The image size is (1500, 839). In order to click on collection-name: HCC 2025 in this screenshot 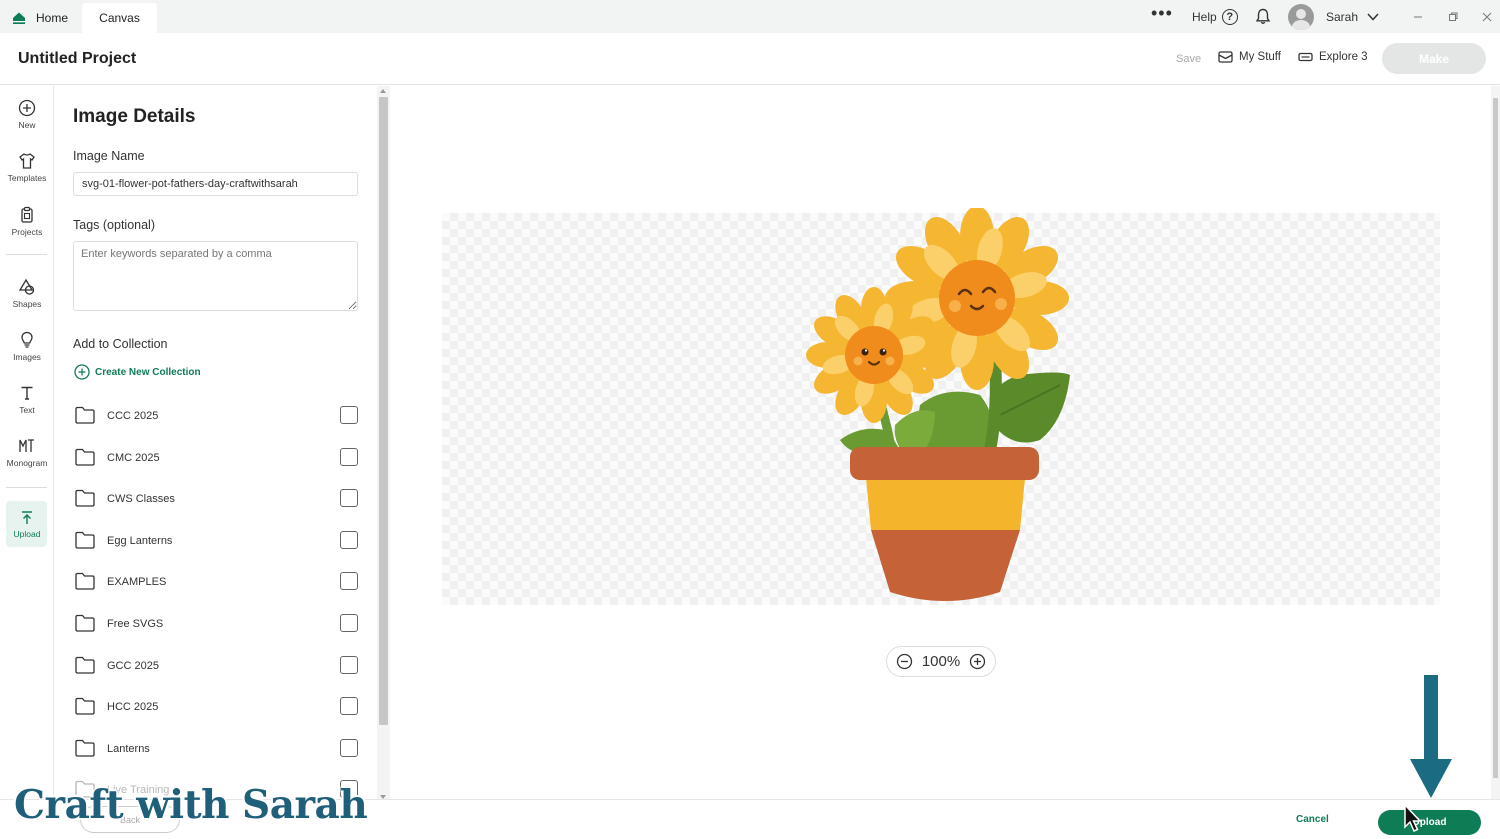, I will do `click(133, 707)`.